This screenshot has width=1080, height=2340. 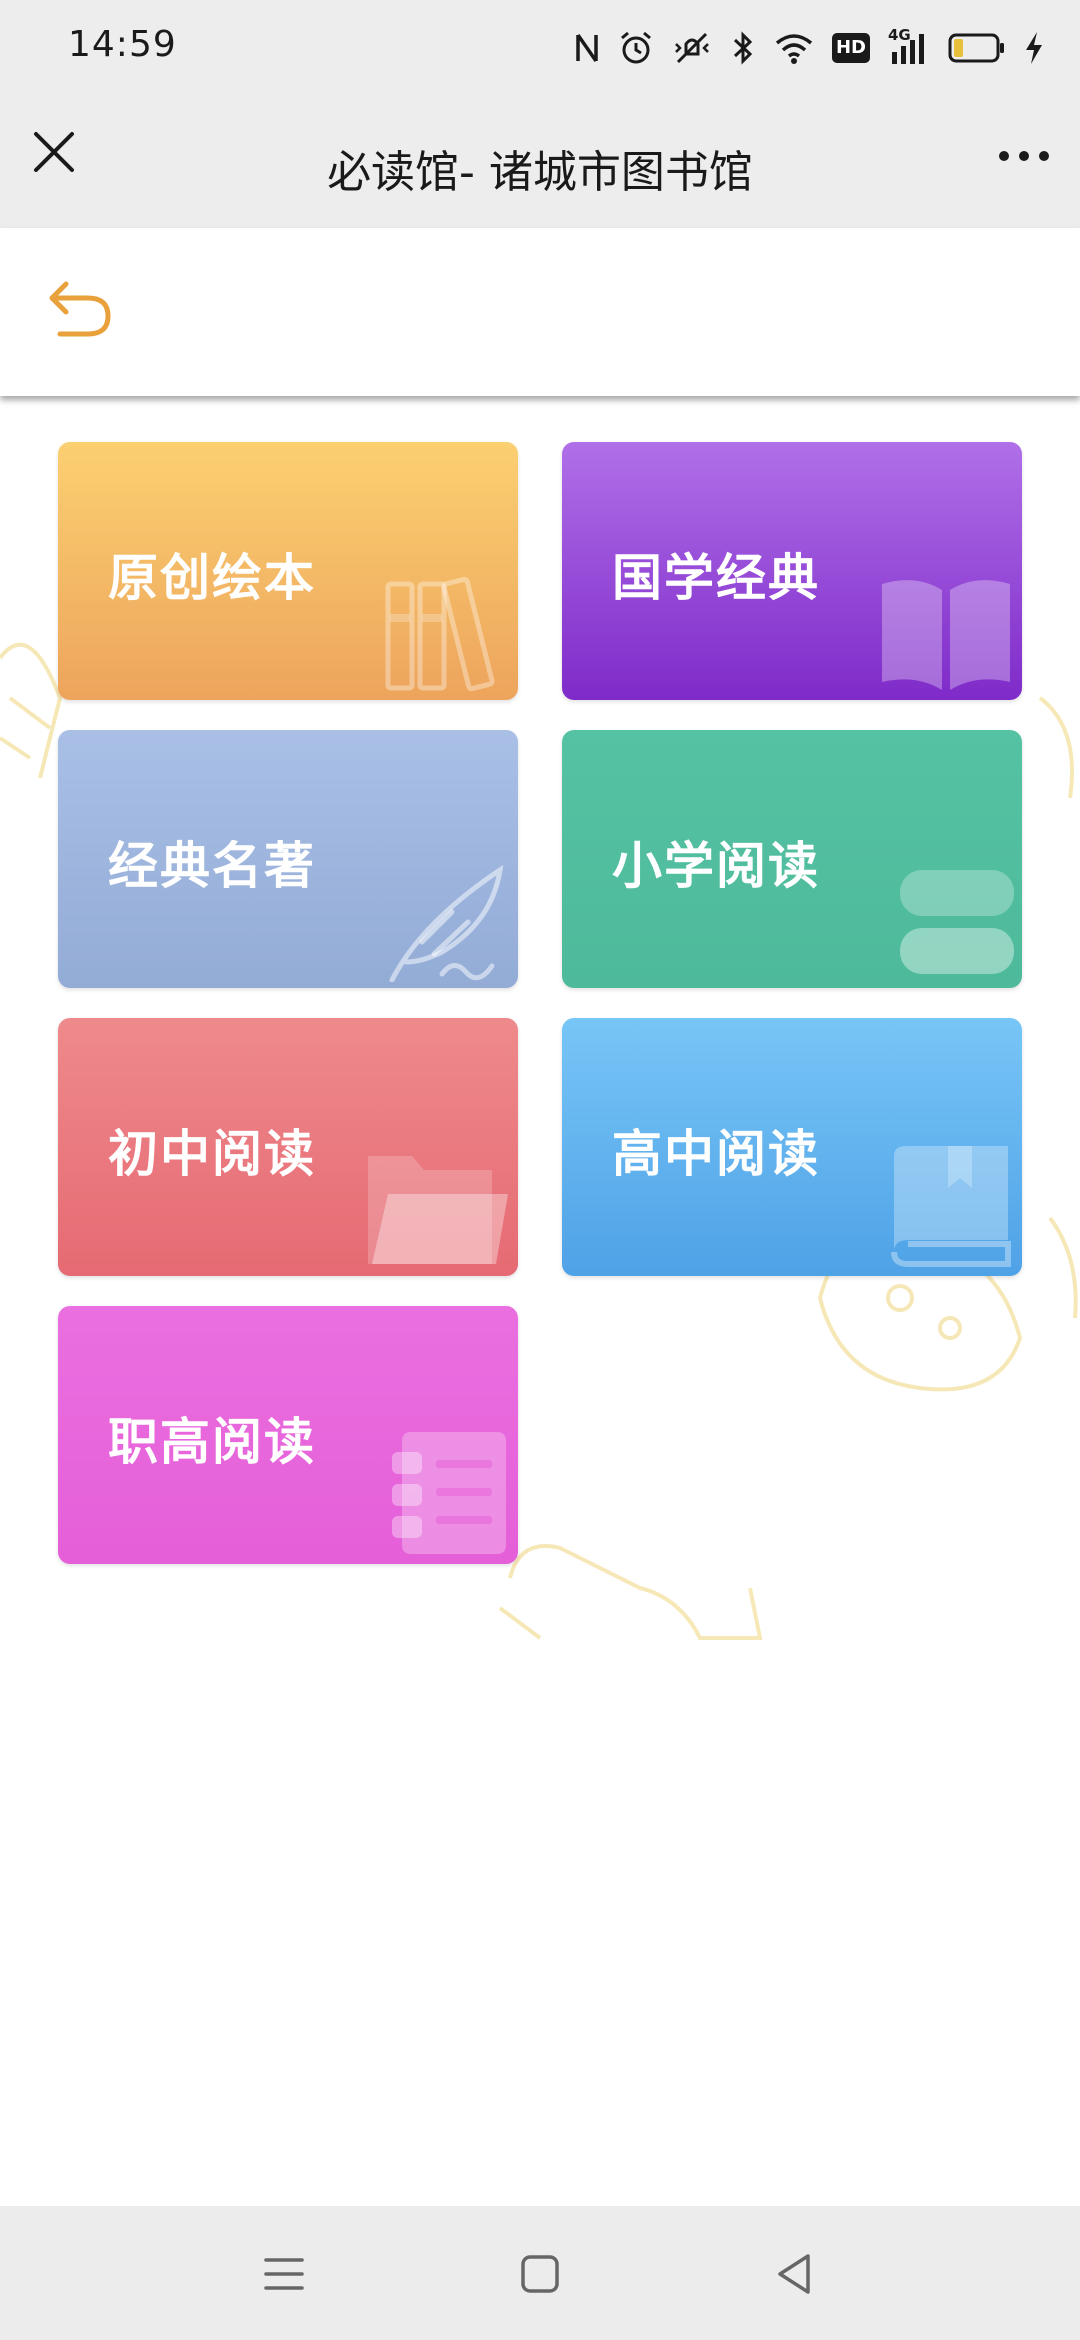 What do you see at coordinates (122, 44) in the screenshot?
I see `status-time: 14:59` at bounding box center [122, 44].